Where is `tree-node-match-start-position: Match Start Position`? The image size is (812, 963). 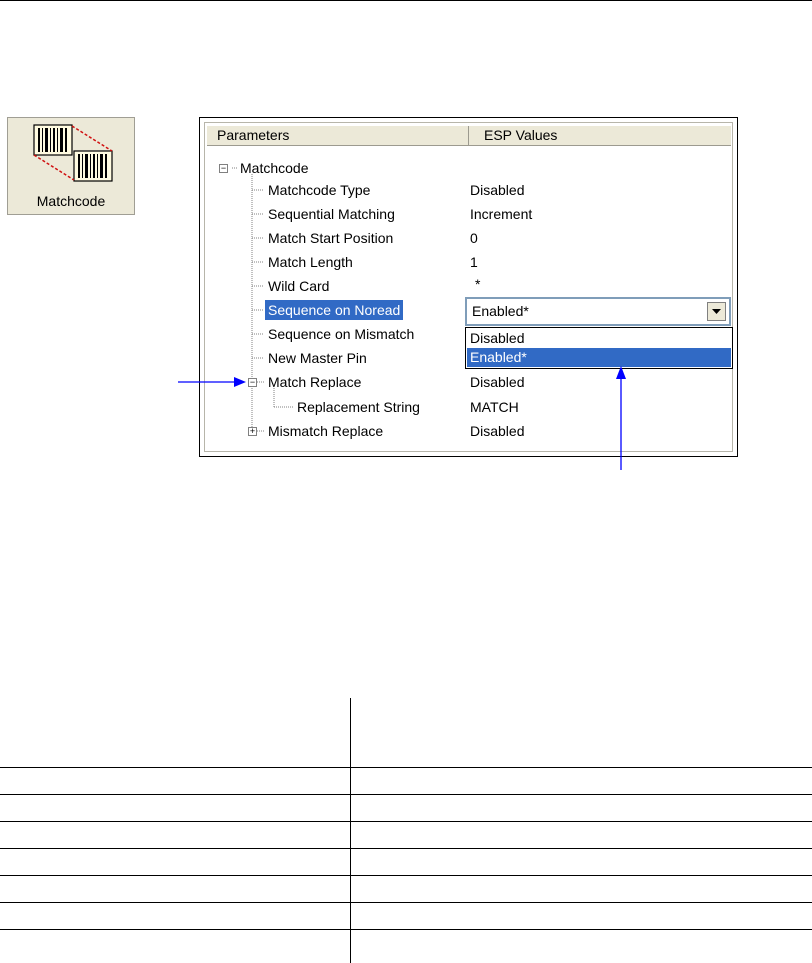 tree-node-match-start-position: Match Start Position is located at coordinates (330, 238).